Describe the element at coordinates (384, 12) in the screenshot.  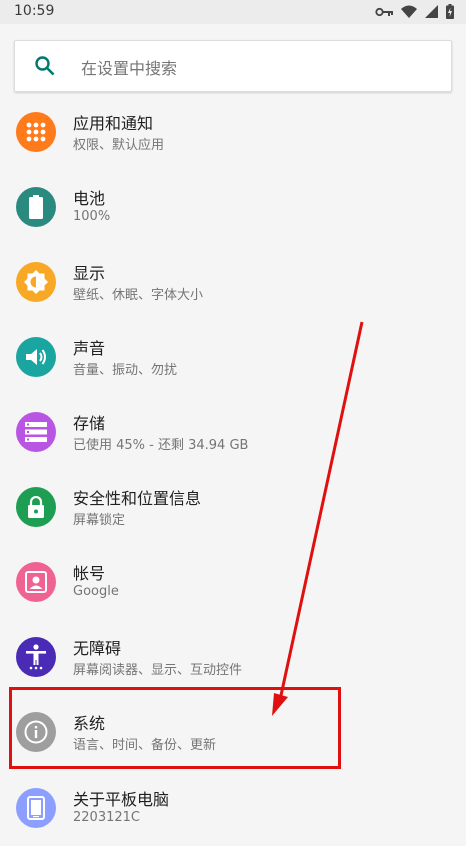
I see `vpn-key-icon` at that location.